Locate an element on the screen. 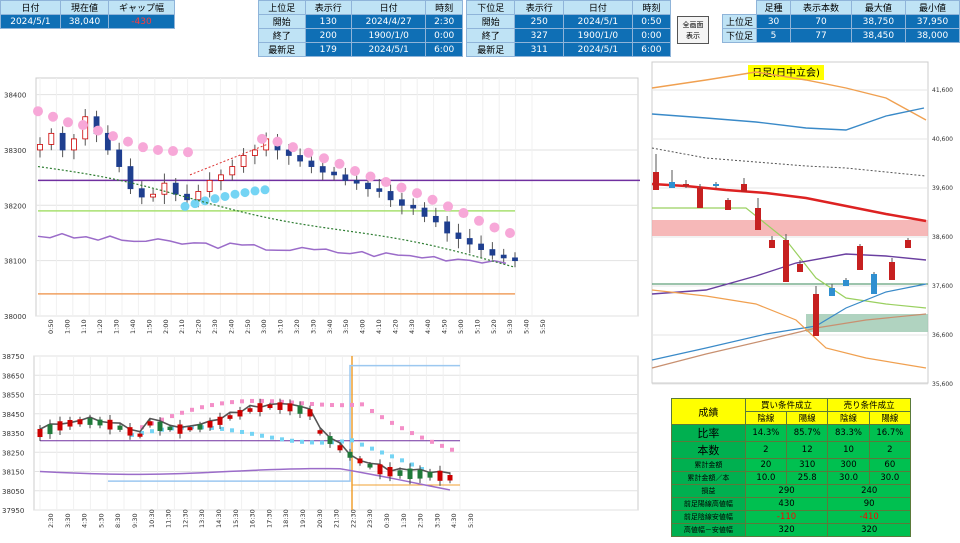 This screenshot has width=960, height=543. upper-r0-time: 2:30 is located at coordinates (444, 21).